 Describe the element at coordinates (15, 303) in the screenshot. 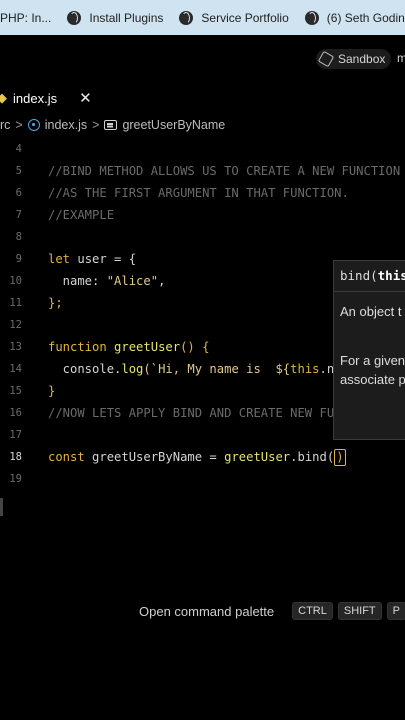

I see `line-number: 11` at that location.